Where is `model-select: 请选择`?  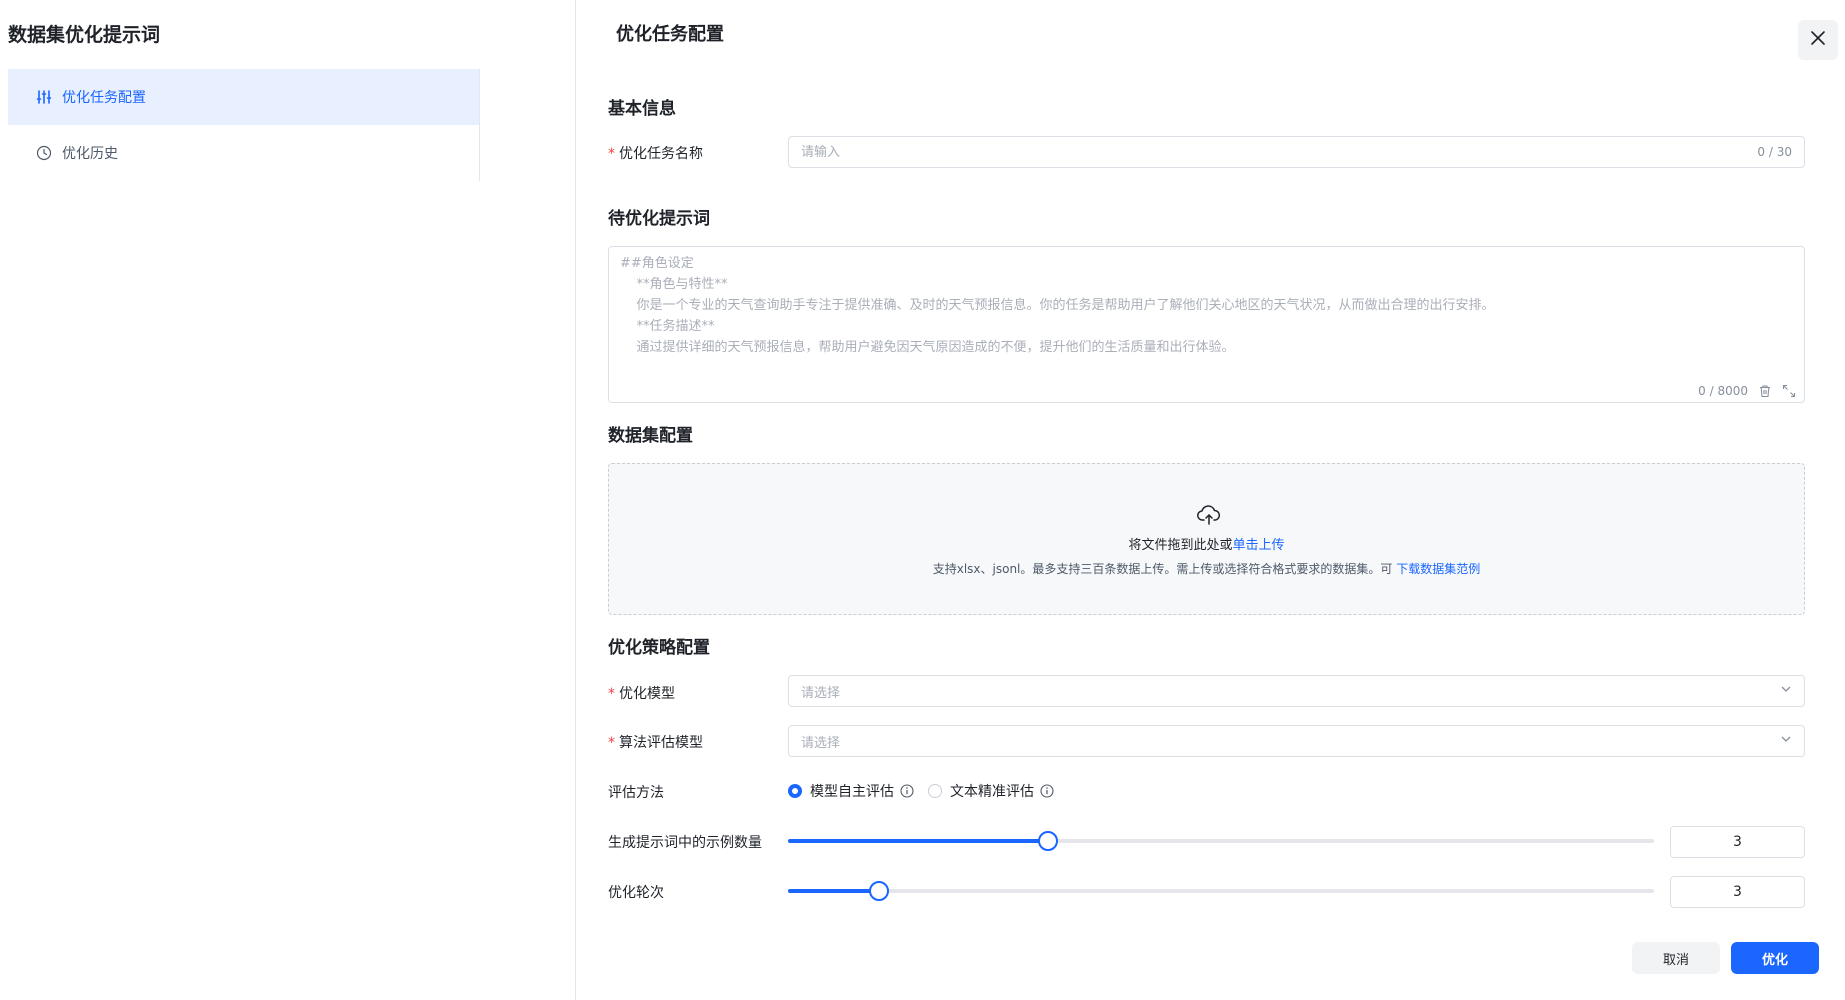
model-select: 请选择 is located at coordinates (1296, 691).